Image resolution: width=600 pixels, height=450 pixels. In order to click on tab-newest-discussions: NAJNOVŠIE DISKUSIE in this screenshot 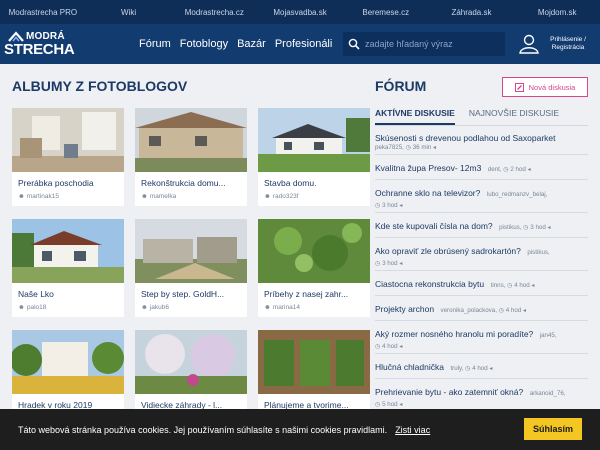, I will do `click(514, 116)`.